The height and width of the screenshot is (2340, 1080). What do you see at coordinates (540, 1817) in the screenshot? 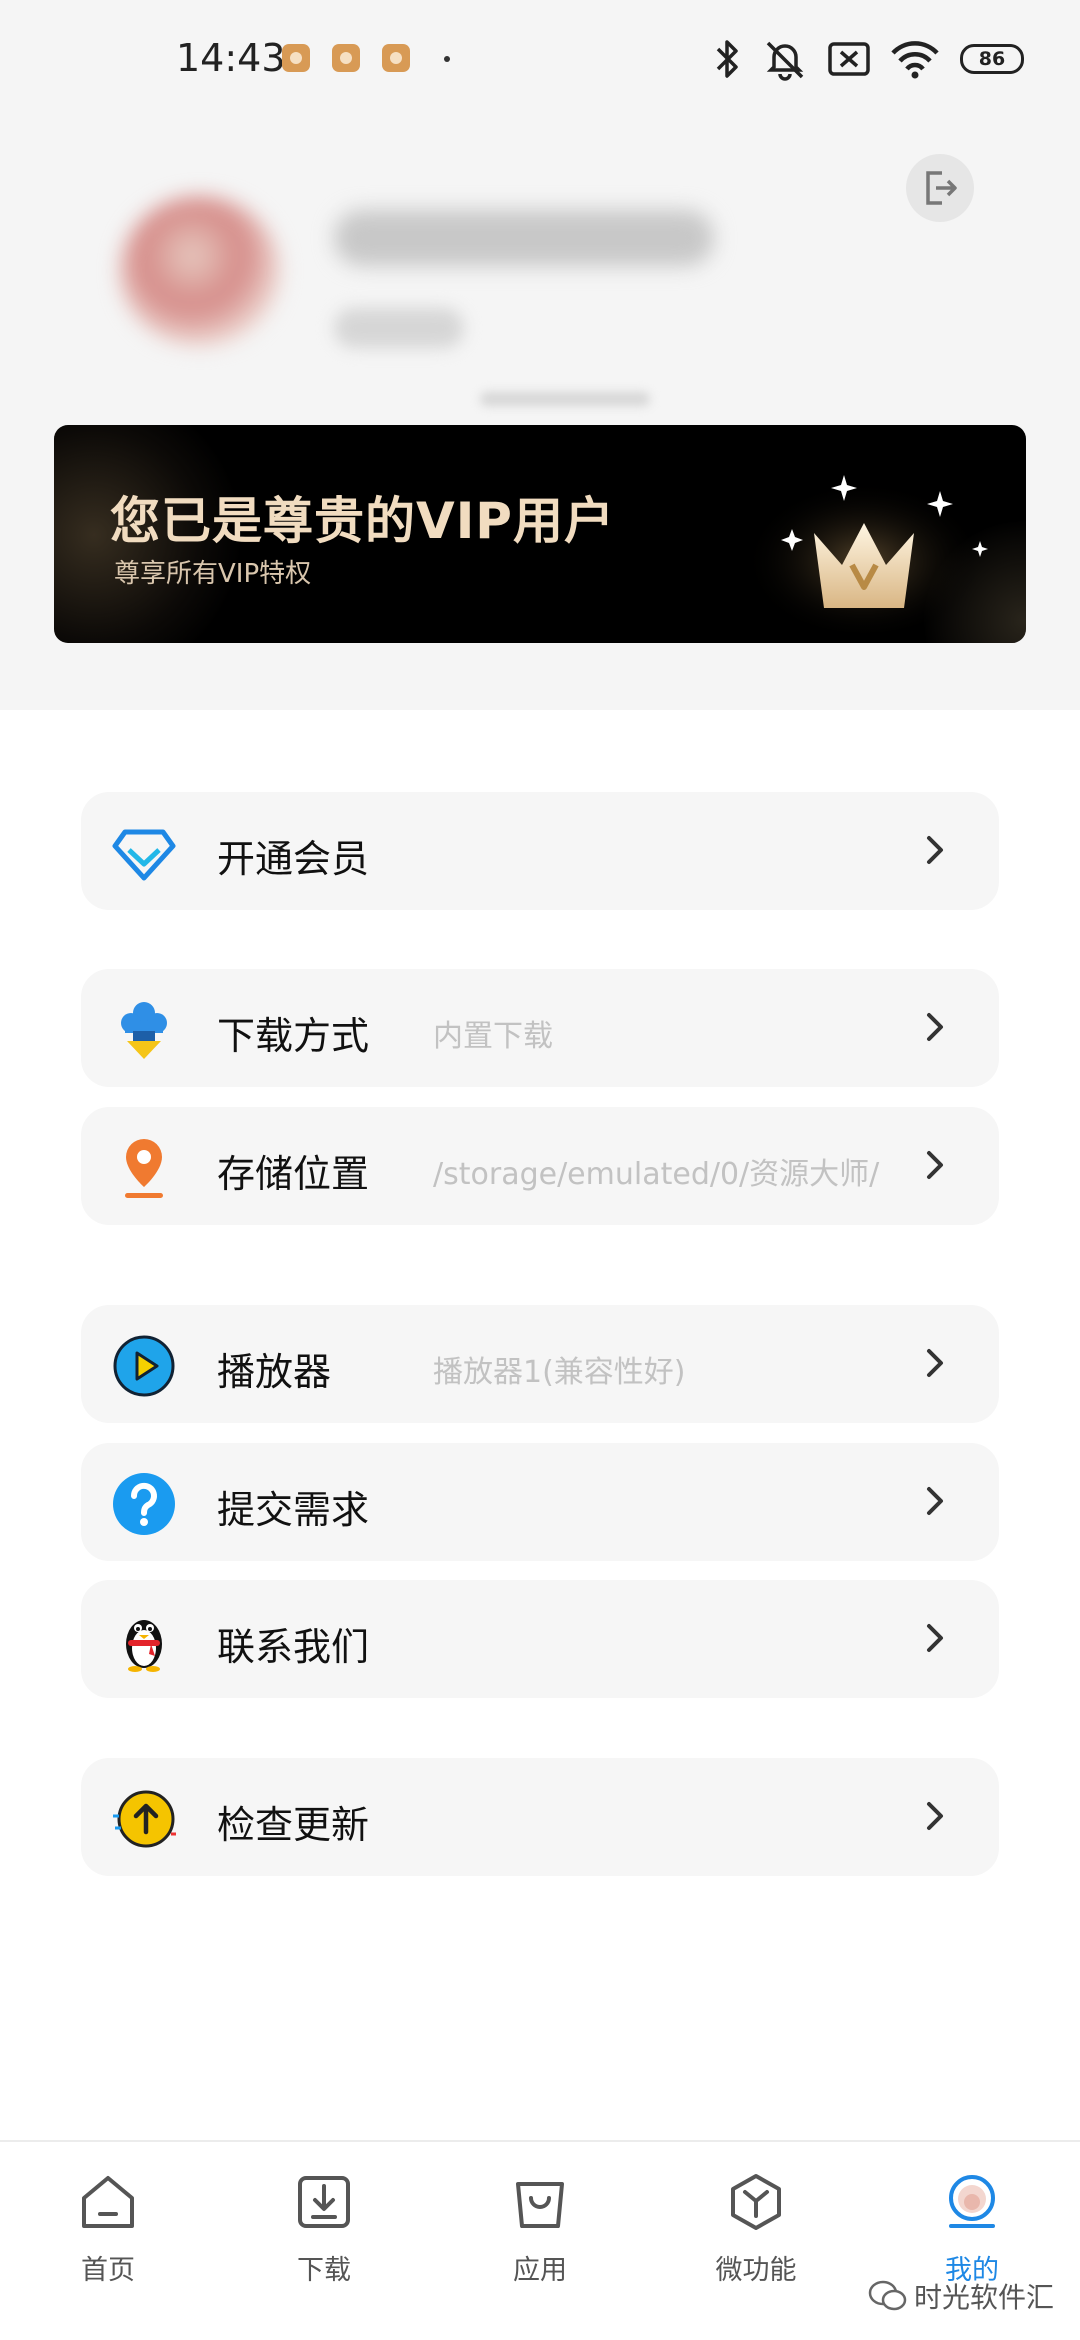
I see `menu-check-update: 检查更新` at bounding box center [540, 1817].